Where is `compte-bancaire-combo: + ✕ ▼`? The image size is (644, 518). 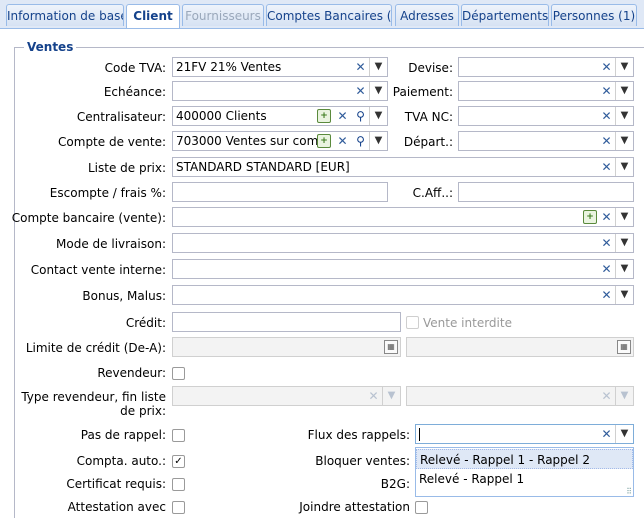
compte-bancaire-combo: + ✕ ▼ is located at coordinates (403, 217).